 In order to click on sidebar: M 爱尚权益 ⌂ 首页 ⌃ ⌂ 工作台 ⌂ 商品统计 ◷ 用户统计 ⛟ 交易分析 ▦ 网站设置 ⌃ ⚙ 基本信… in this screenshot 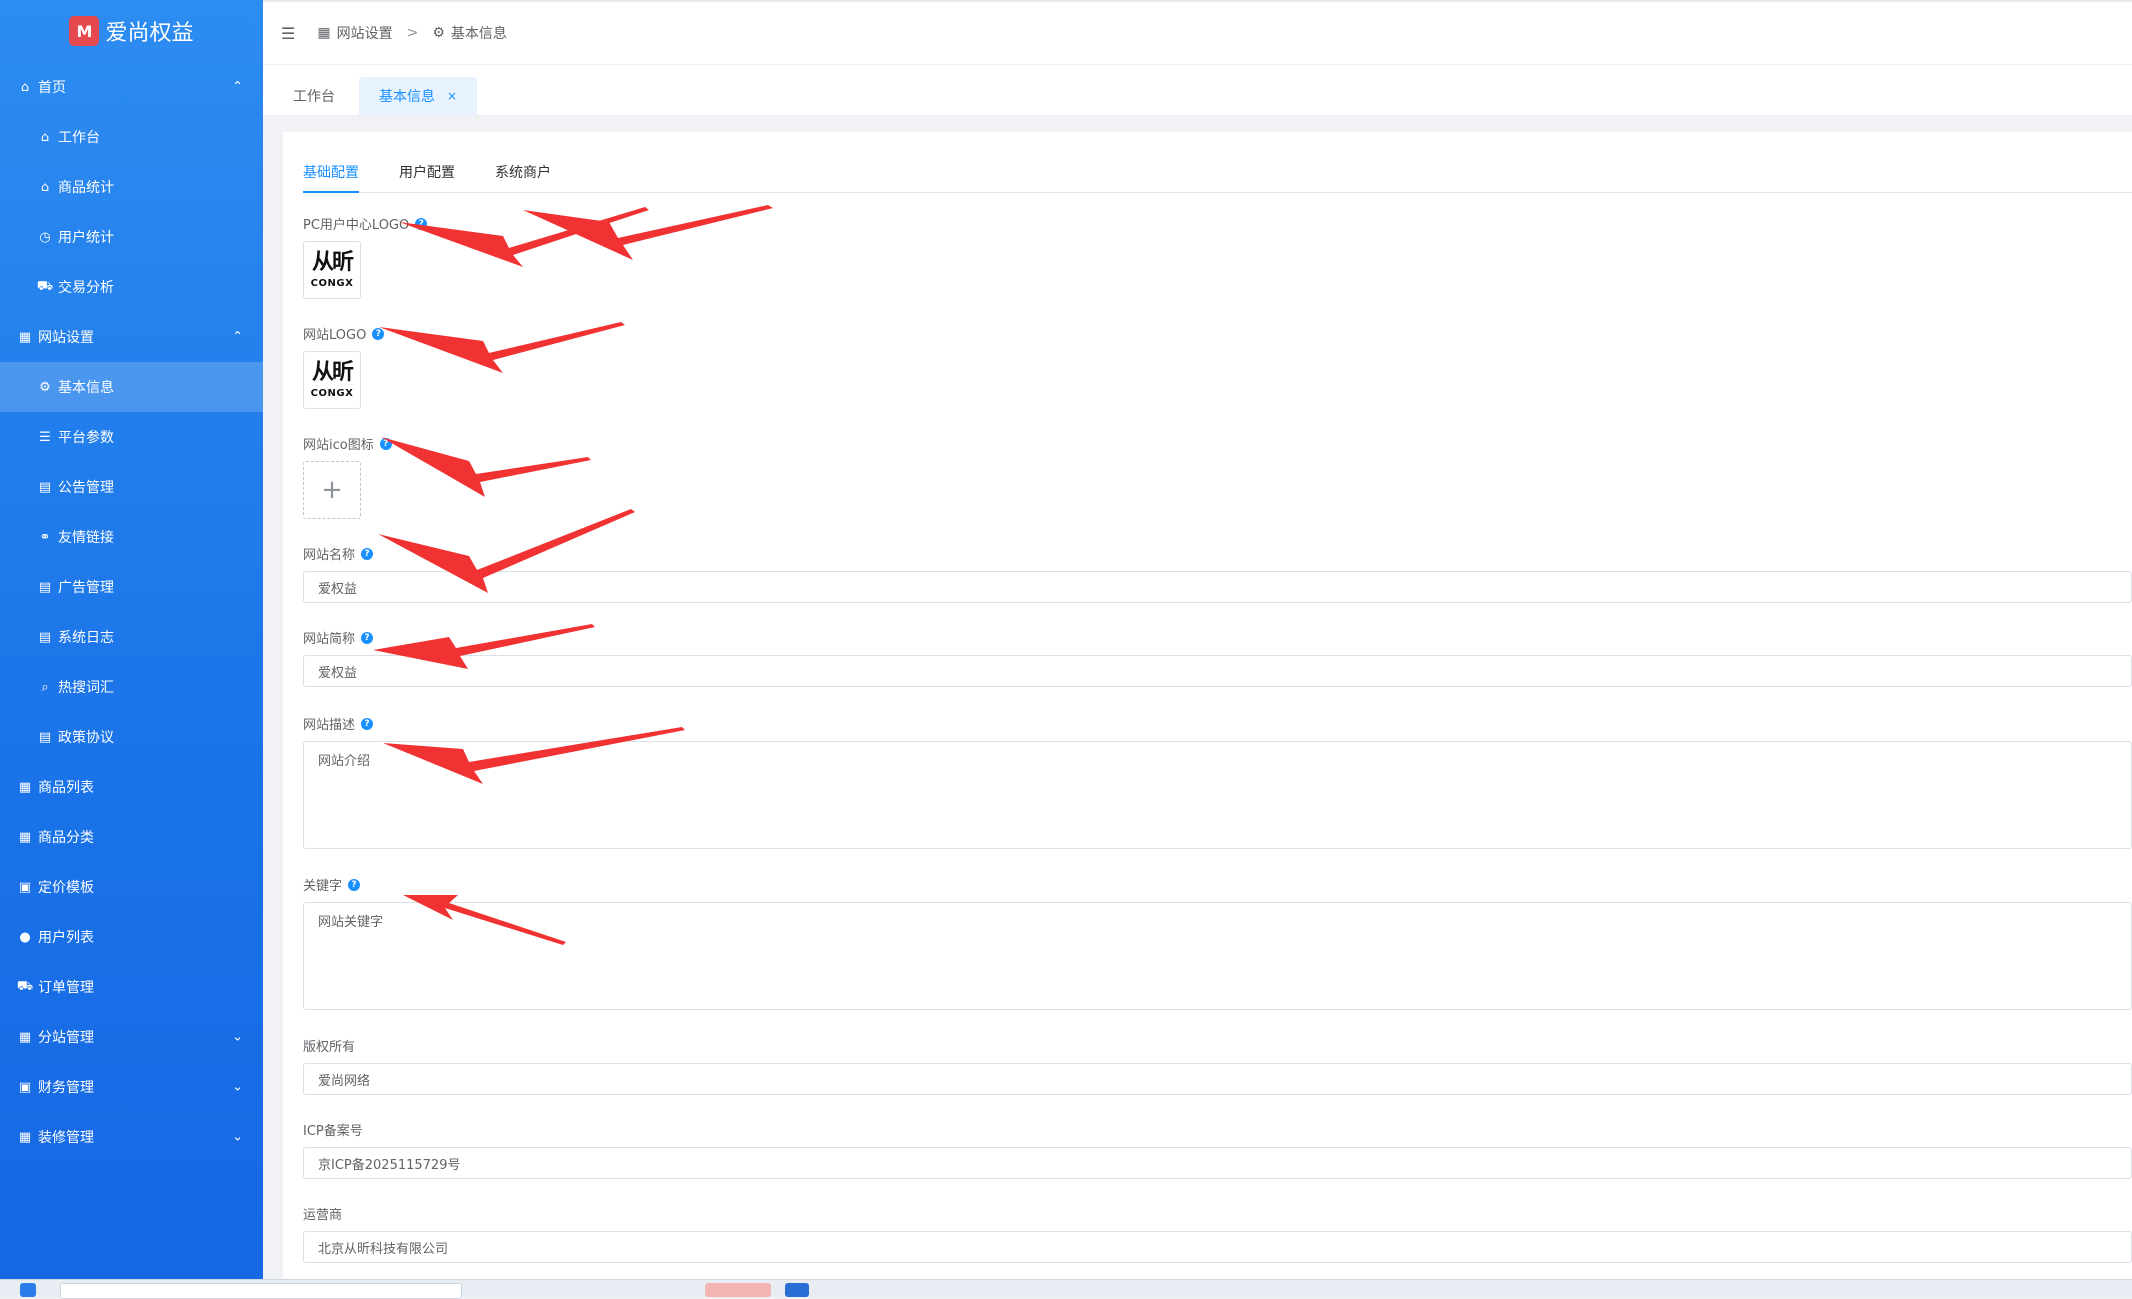, I will do `click(131, 640)`.